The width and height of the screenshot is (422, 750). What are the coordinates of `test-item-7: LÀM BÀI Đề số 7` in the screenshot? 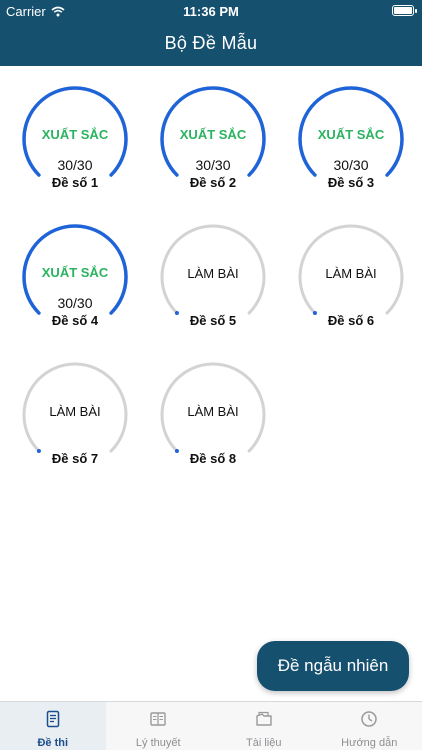 It's located at (75, 415).